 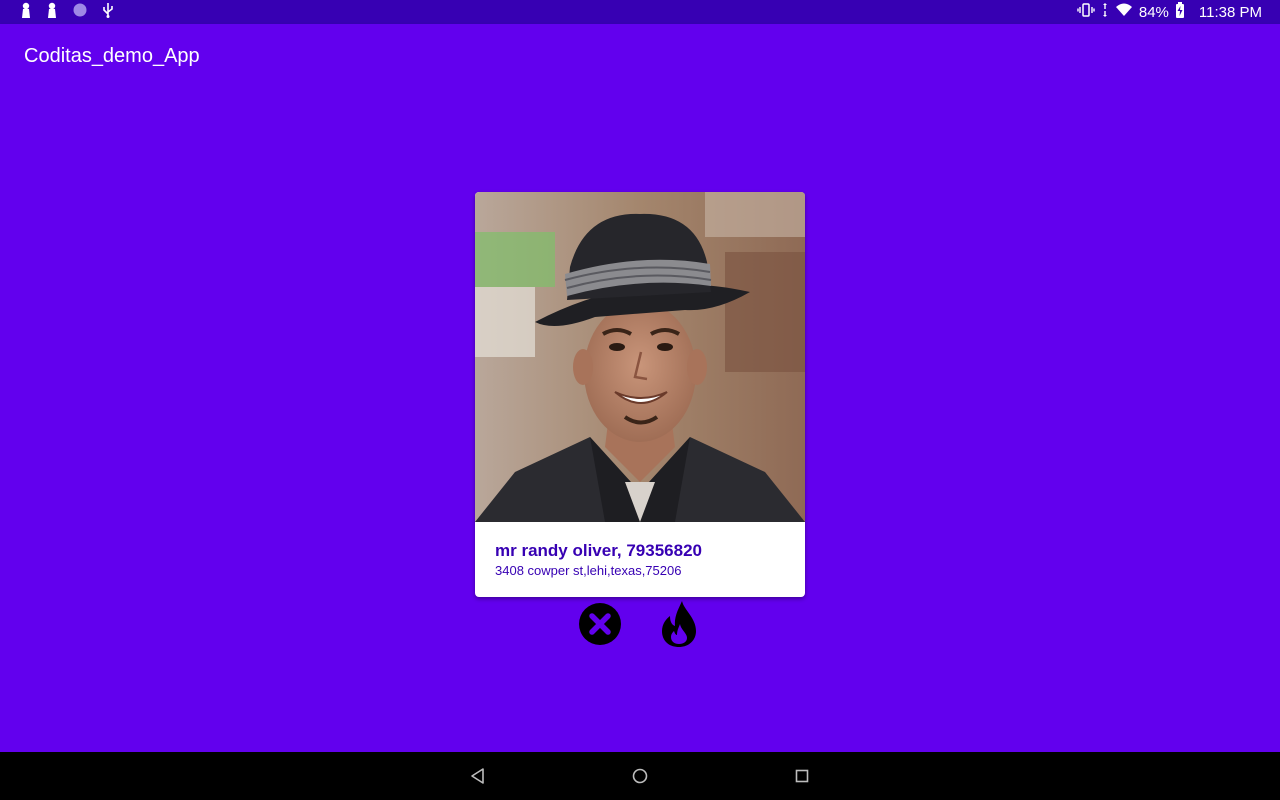 I want to click on recents-icon, so click(x=802, y=776).